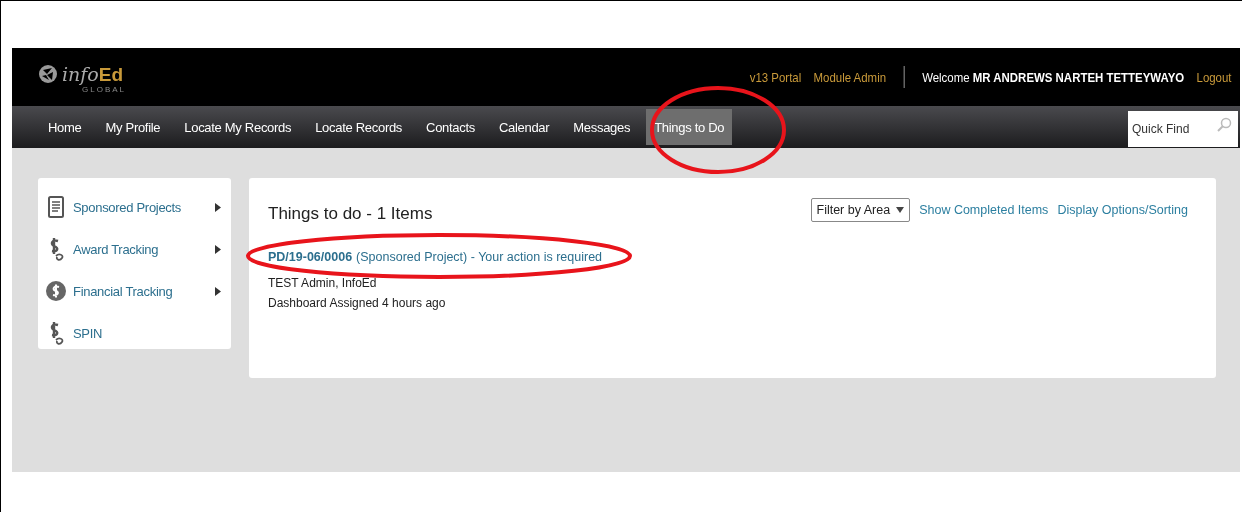 The height and width of the screenshot is (512, 1242). I want to click on panel-link: Show Completed Items, so click(984, 210).